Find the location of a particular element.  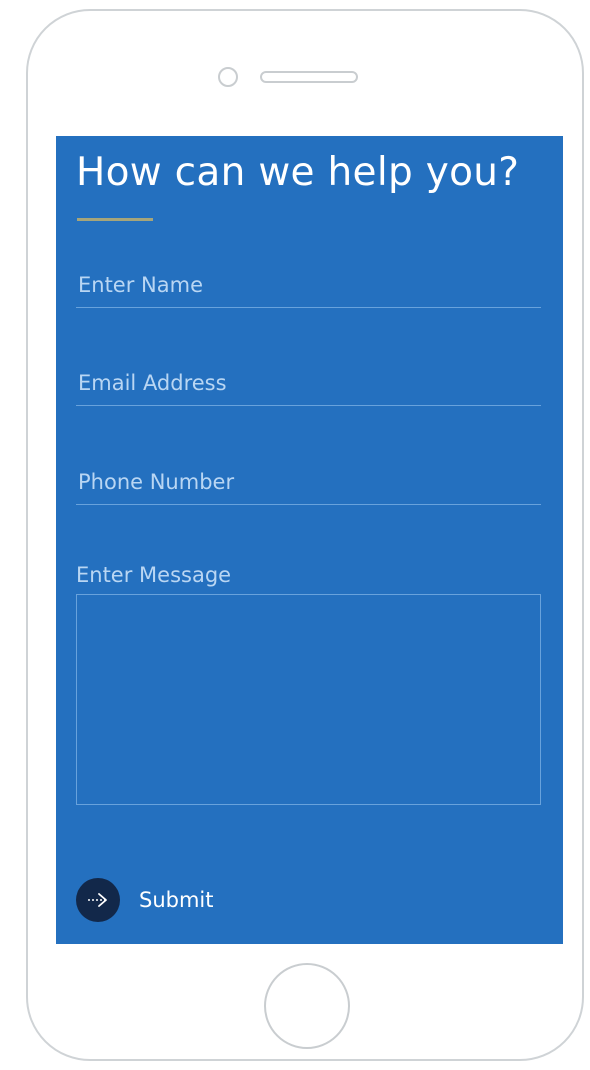

name-field-placeholder: Enter Name is located at coordinates (140, 285).